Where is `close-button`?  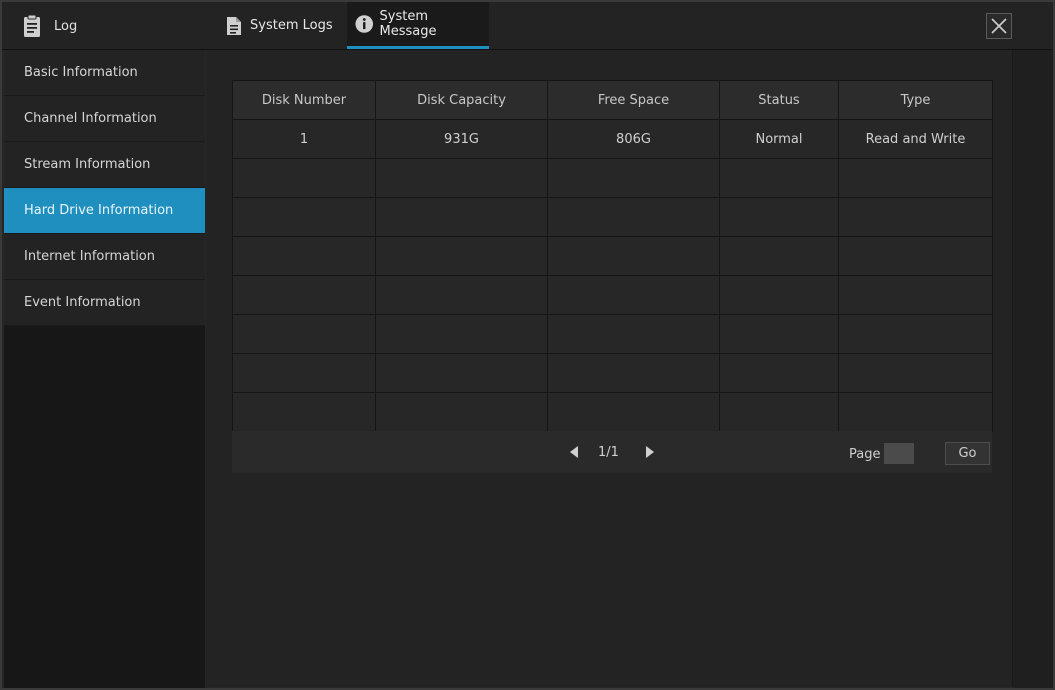 close-button is located at coordinates (999, 26).